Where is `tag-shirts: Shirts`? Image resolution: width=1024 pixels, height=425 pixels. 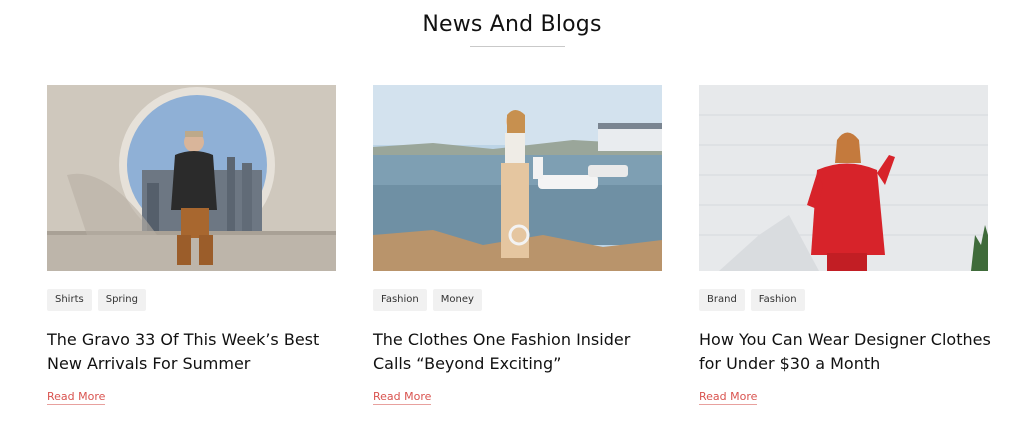 tag-shirts: Shirts is located at coordinates (69, 300).